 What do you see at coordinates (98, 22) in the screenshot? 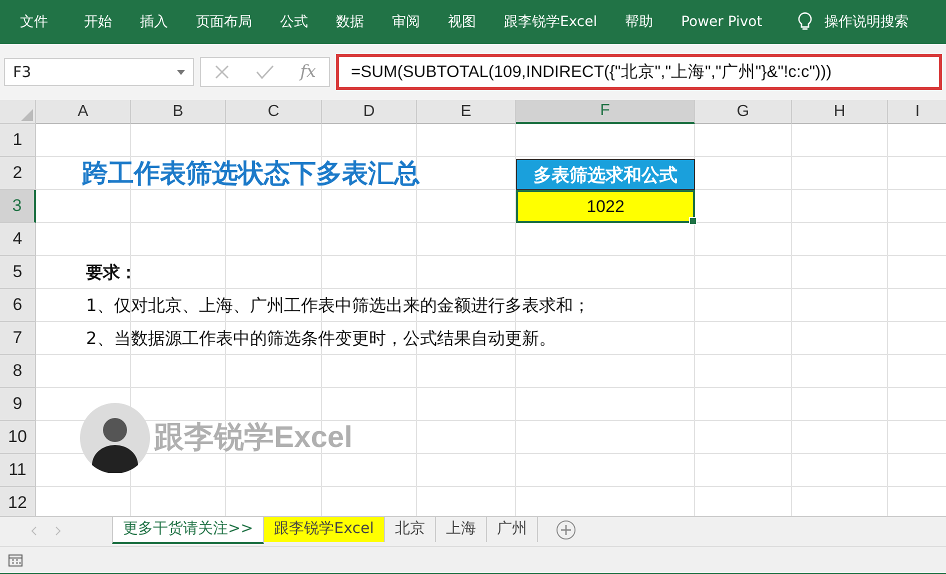
I see `ribbon-tab: 开始` at bounding box center [98, 22].